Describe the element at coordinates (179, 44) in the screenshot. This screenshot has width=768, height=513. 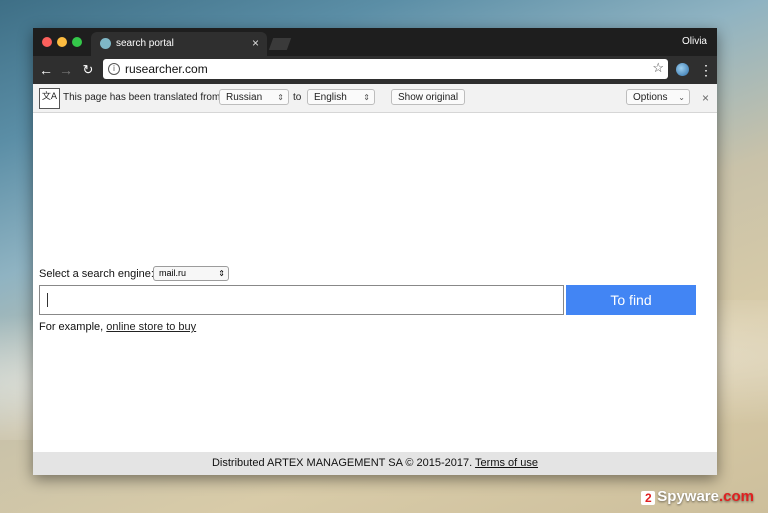
I see `tab-search-portal: search portal ×` at that location.